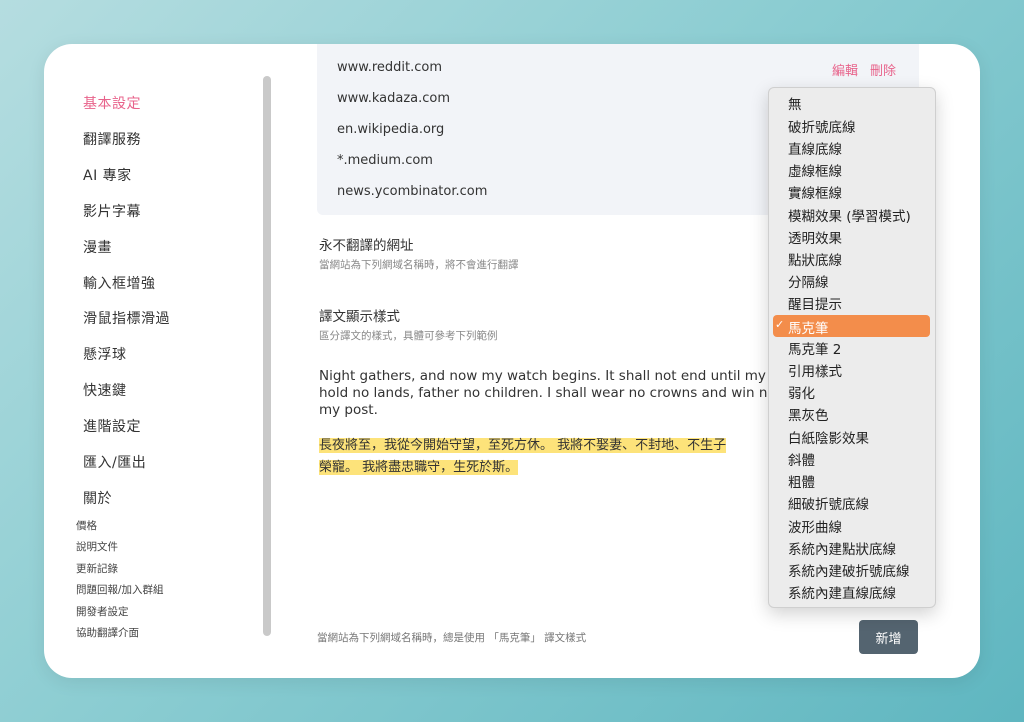 This screenshot has height=722, width=1024. Describe the element at coordinates (828, 503) in the screenshot. I see `dropdown-option: 細破折號底線` at that location.